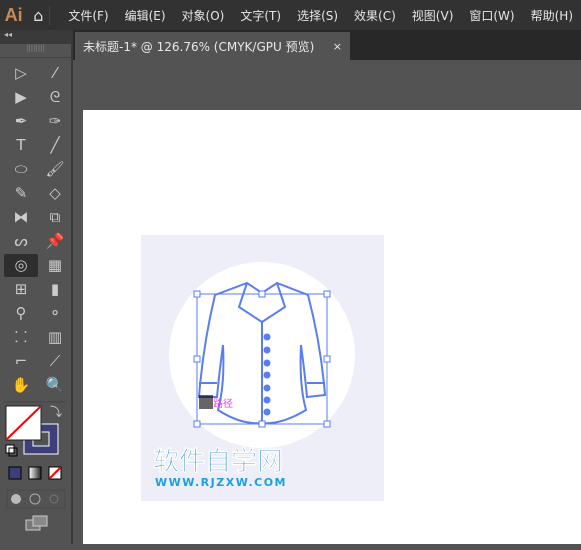  What do you see at coordinates (21, 217) in the screenshot?
I see `reflect-tool-icon: ⧓` at bounding box center [21, 217].